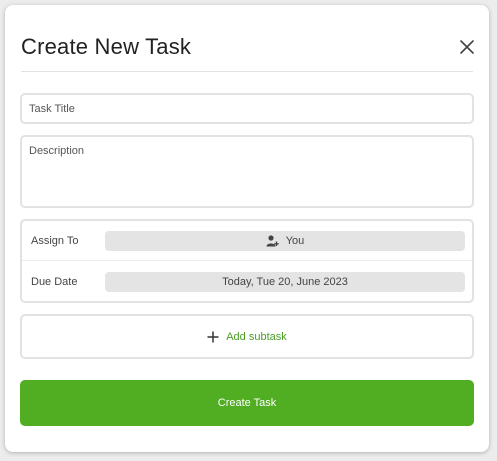 This screenshot has height=461, width=497. I want to click on assignee-value: You, so click(295, 241).